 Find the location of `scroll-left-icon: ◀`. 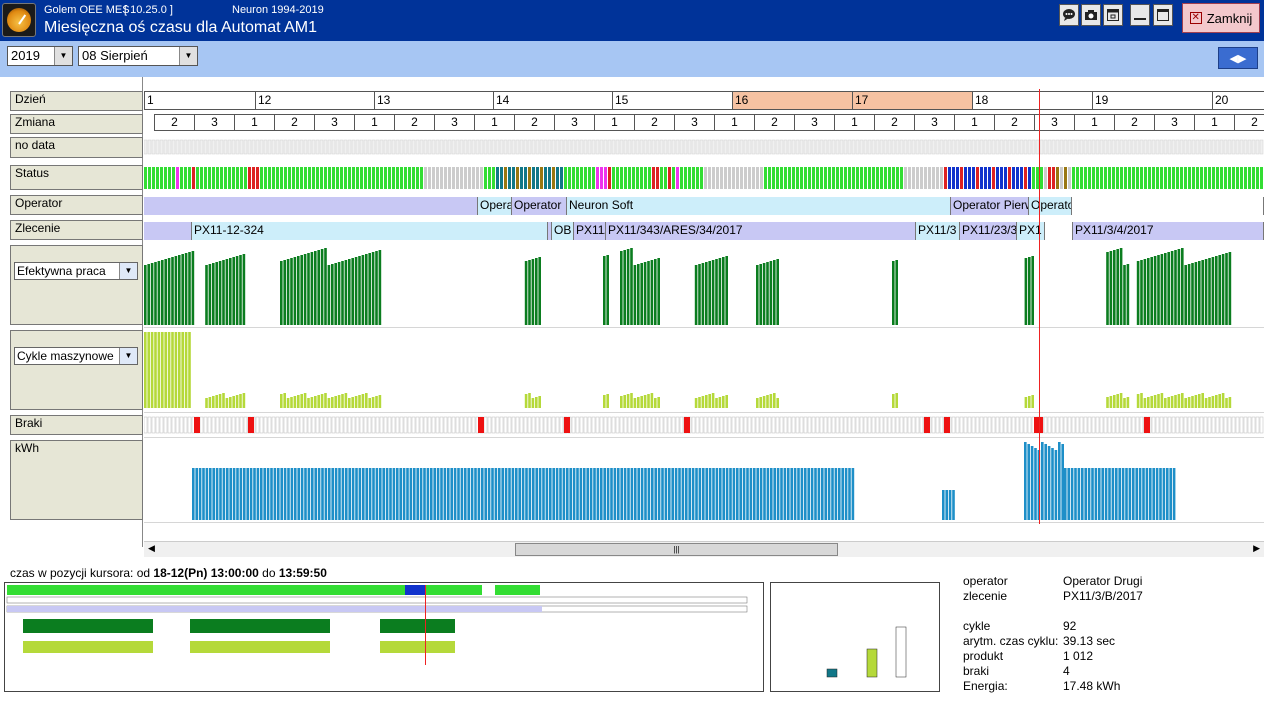

scroll-left-icon: ◀ is located at coordinates (151, 548).